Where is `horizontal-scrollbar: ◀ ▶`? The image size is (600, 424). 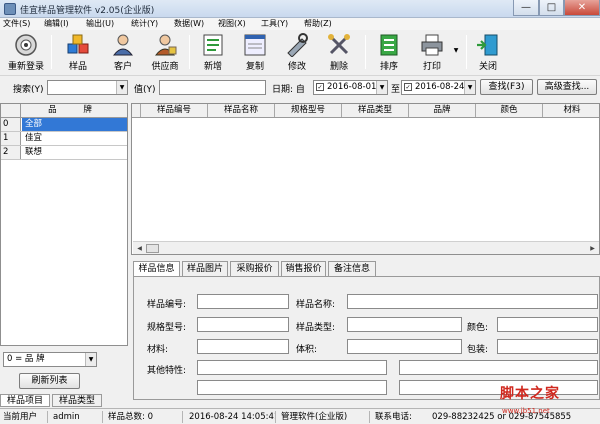
horizontal-scrollbar: ◀ ▶ is located at coordinates (366, 247).